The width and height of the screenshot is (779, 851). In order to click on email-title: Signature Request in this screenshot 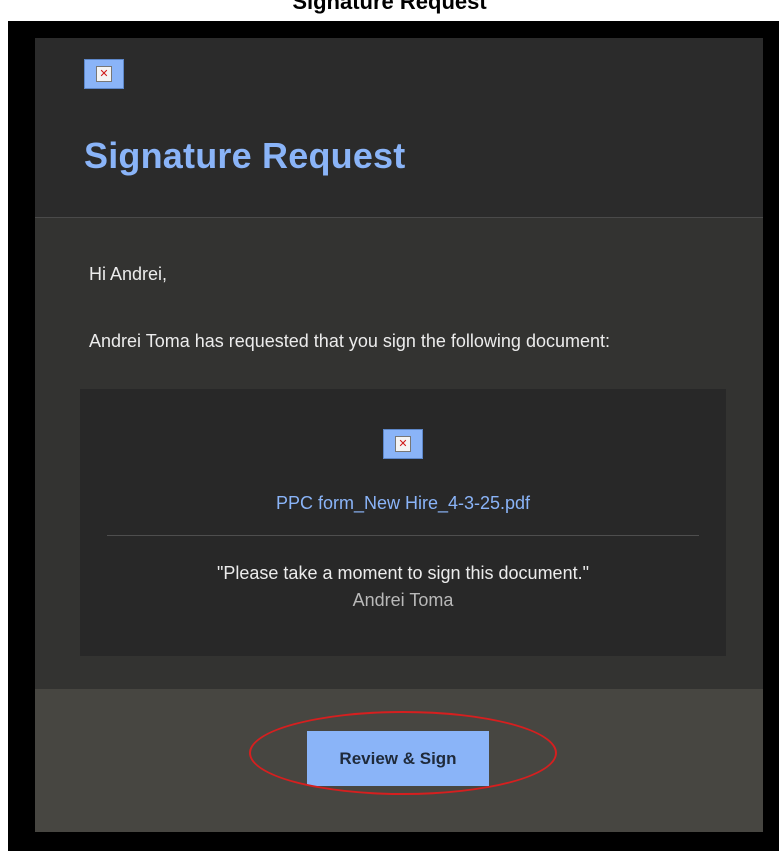, I will do `click(245, 155)`.